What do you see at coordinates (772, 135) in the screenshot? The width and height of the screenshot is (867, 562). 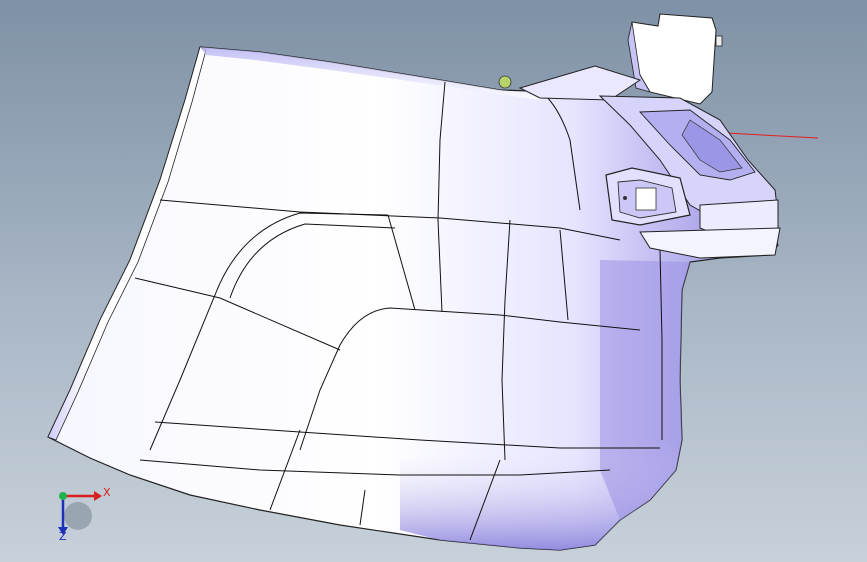 I see `reference-axis-line` at bounding box center [772, 135].